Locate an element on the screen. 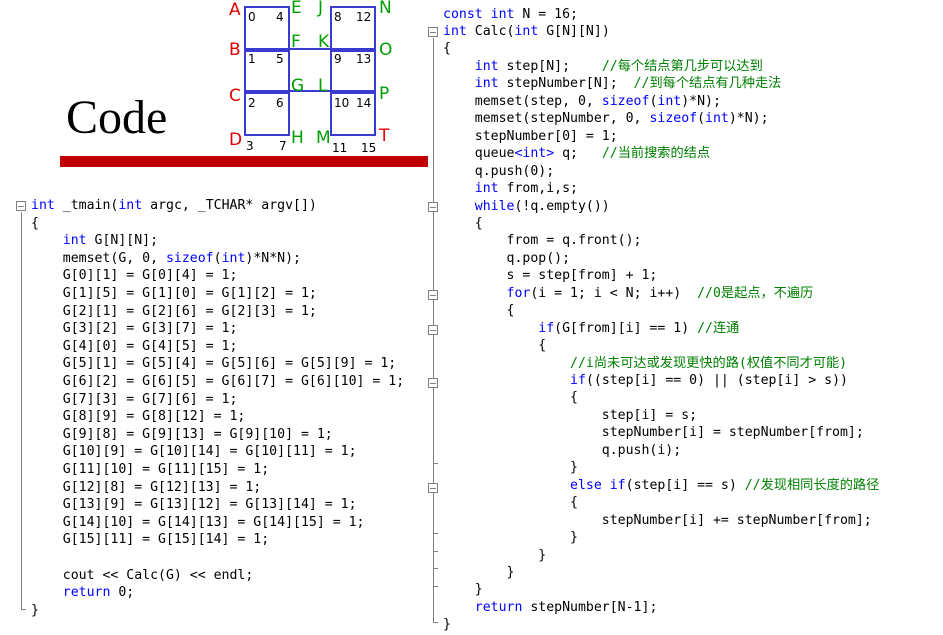 The width and height of the screenshot is (943, 635). node-letter: N is located at coordinates (385, 9).